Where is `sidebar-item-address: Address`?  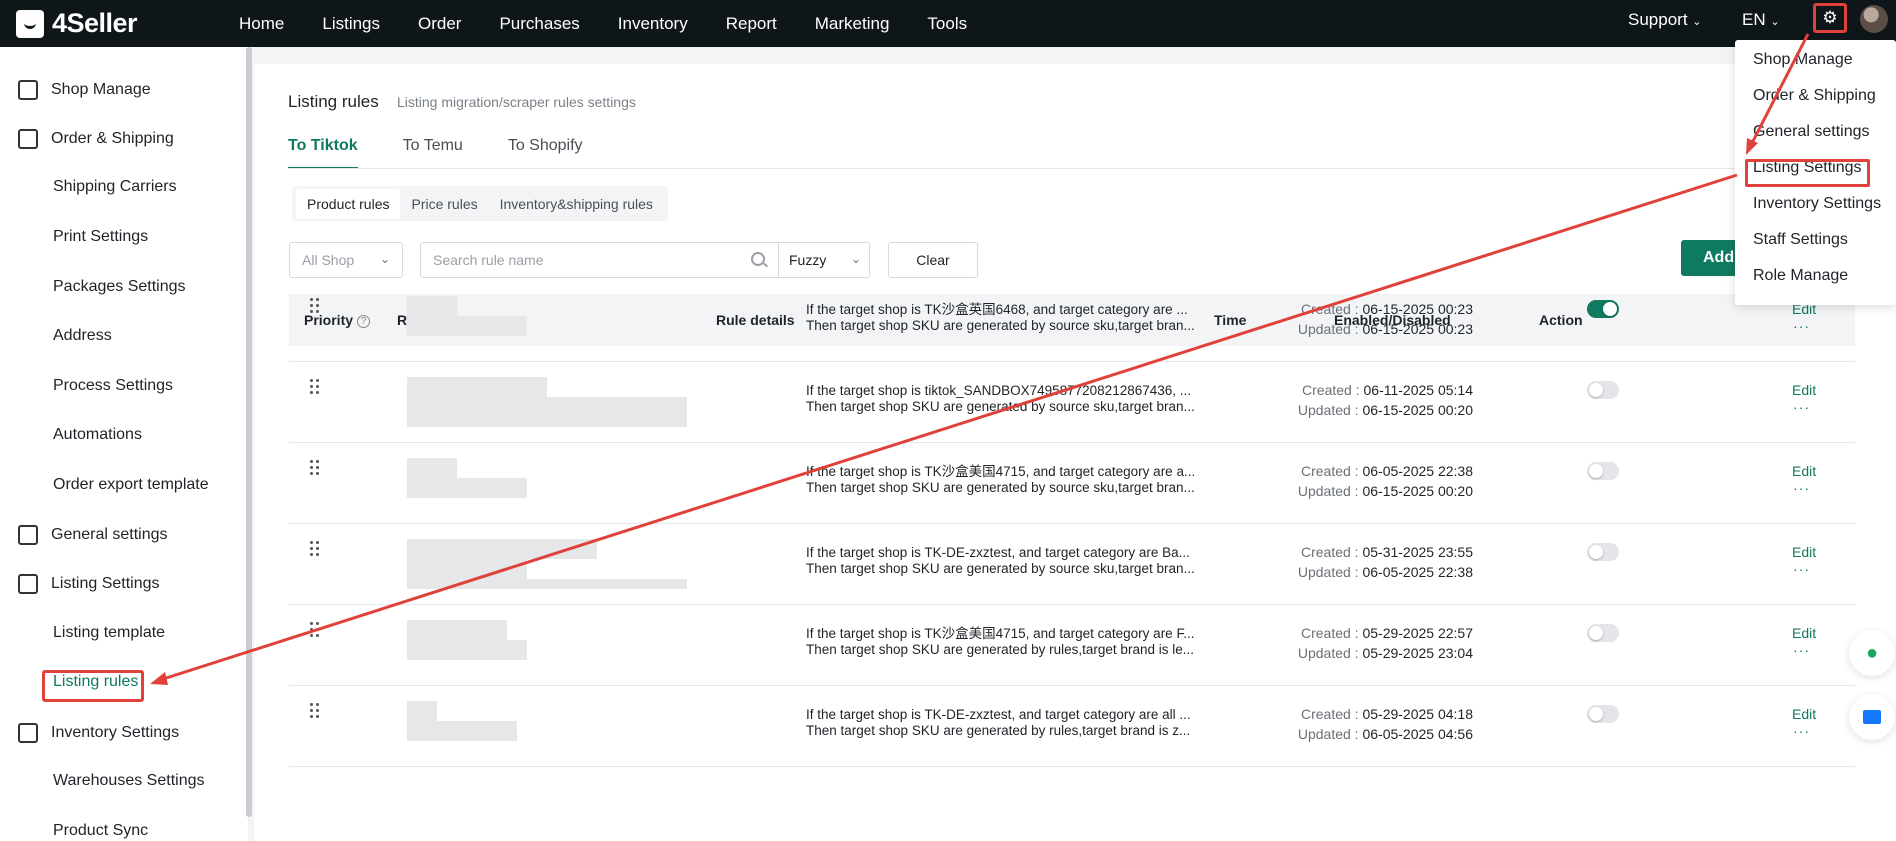 sidebar-item-address: Address is located at coordinates (82, 336).